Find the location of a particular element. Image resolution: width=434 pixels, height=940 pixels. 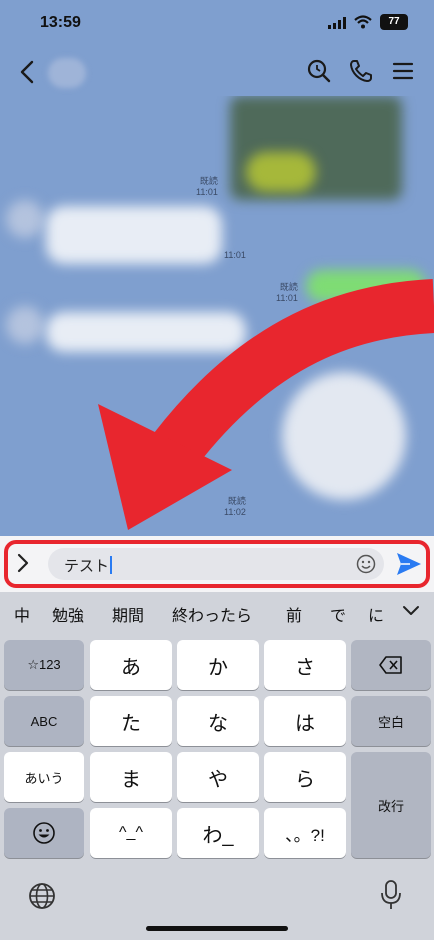

emoji-icon is located at coordinates (366, 564).